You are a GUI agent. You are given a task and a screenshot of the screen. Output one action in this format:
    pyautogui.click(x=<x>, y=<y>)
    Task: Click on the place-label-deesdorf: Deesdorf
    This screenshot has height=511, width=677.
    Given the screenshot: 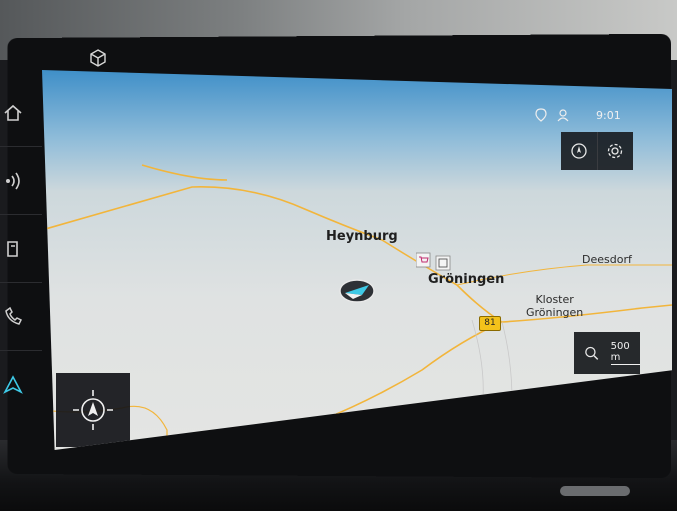 What is the action you would take?
    pyautogui.click(x=607, y=259)
    